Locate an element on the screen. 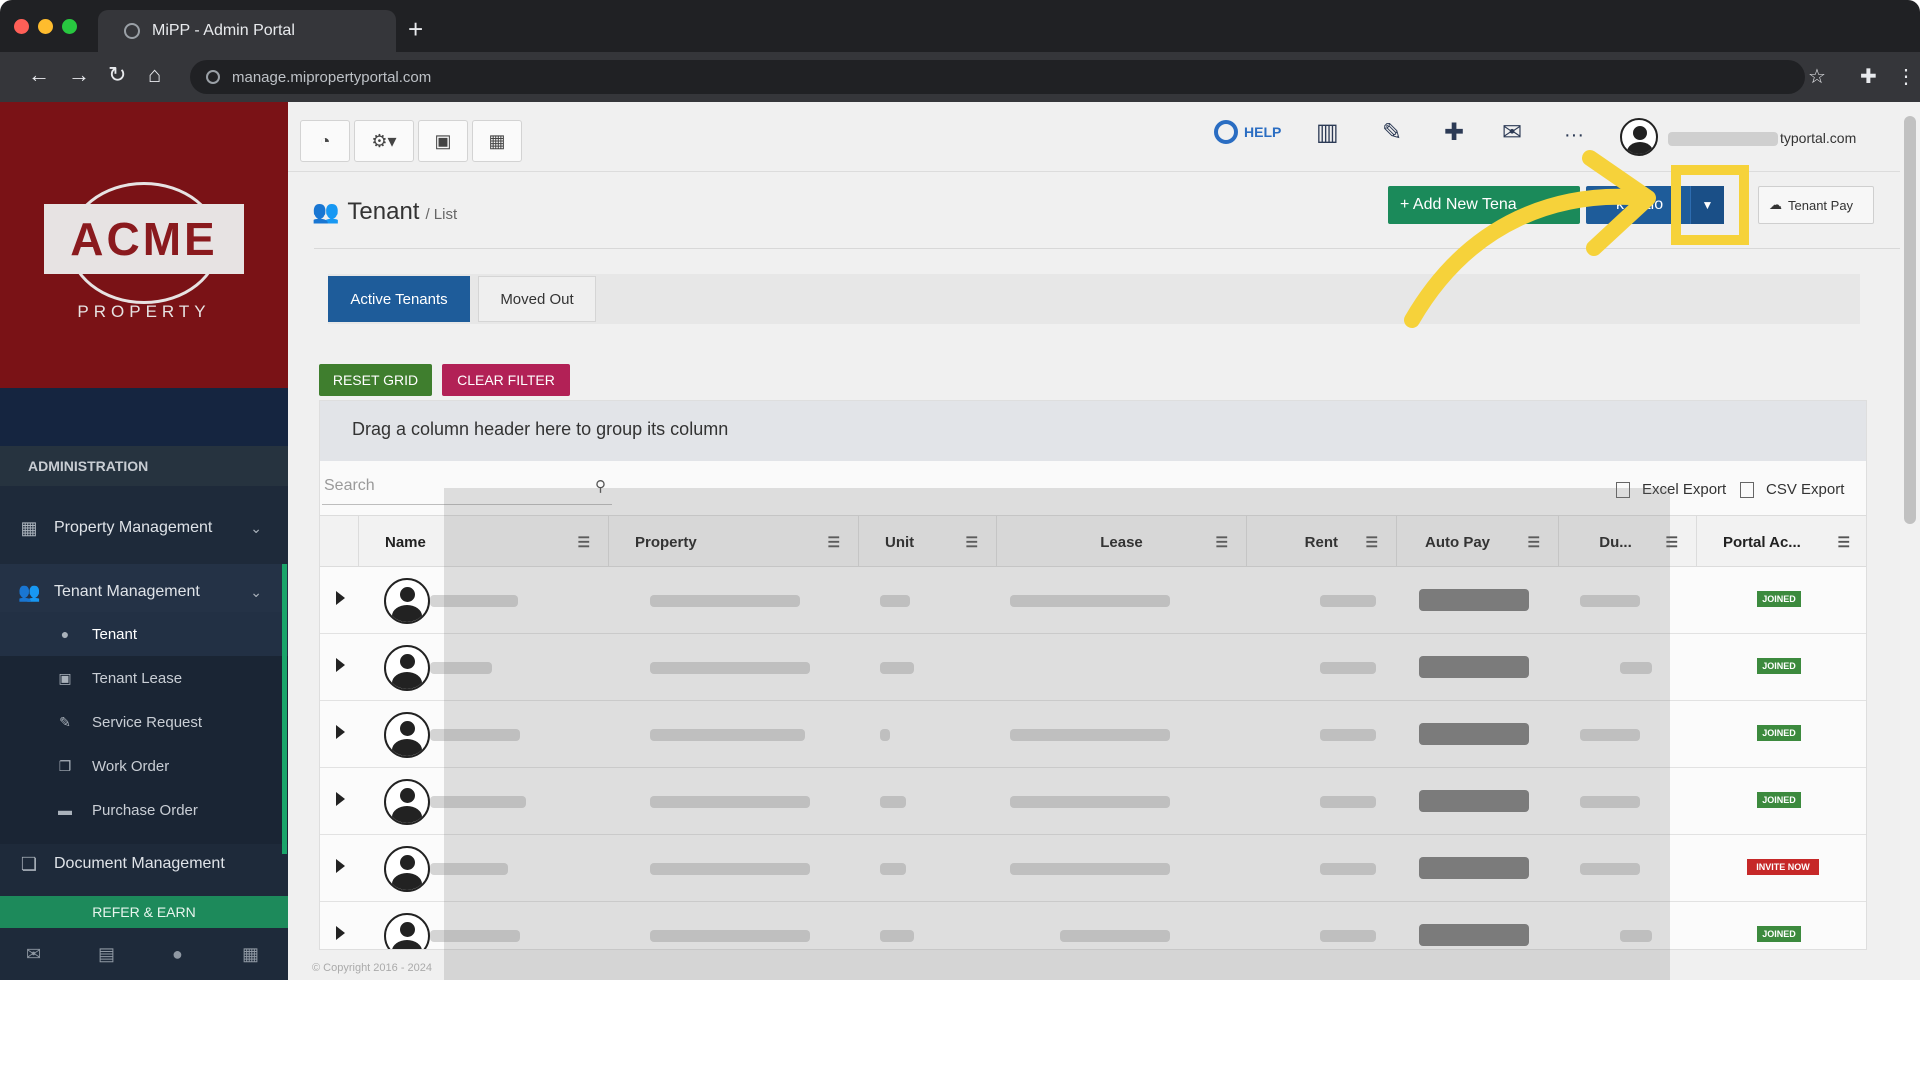 This screenshot has width=1920, height=1080. excel-export-label: Excel Export is located at coordinates (1684, 489).